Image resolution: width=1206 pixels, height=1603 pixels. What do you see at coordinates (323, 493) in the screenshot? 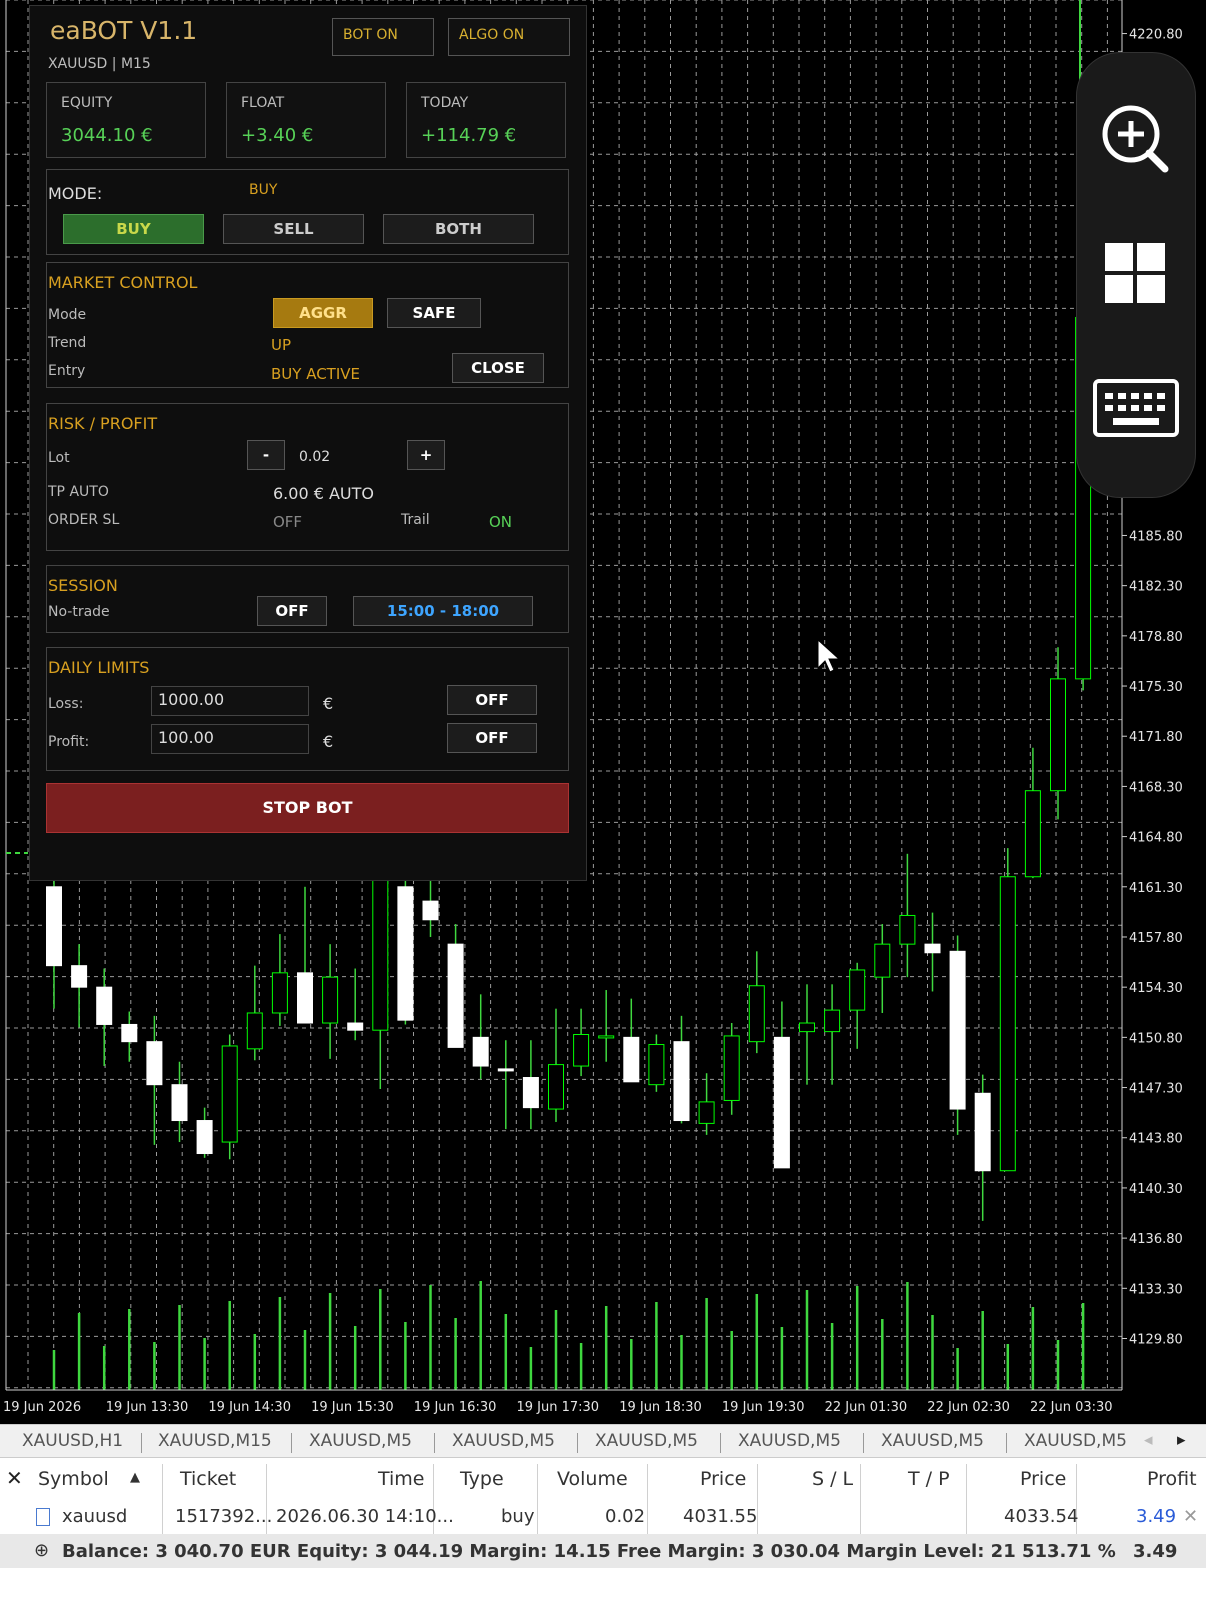
I see `tp-auto-value: 6.00 € AUTO` at bounding box center [323, 493].